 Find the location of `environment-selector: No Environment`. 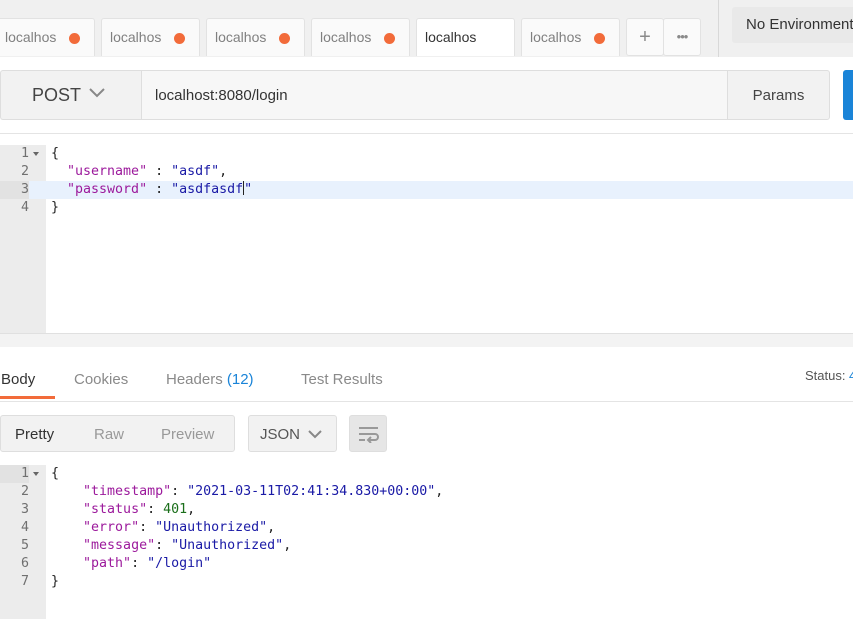

environment-selector: No Environment is located at coordinates (792, 25).